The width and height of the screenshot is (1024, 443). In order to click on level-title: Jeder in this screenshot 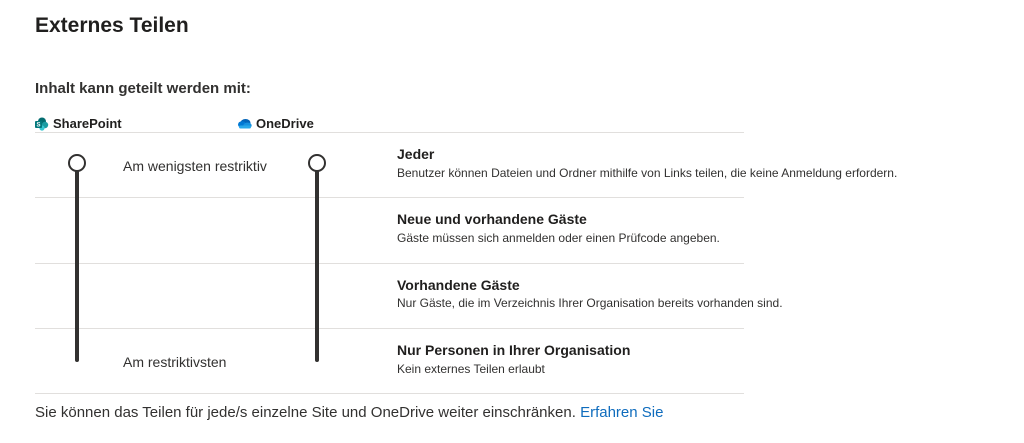, I will do `click(416, 154)`.